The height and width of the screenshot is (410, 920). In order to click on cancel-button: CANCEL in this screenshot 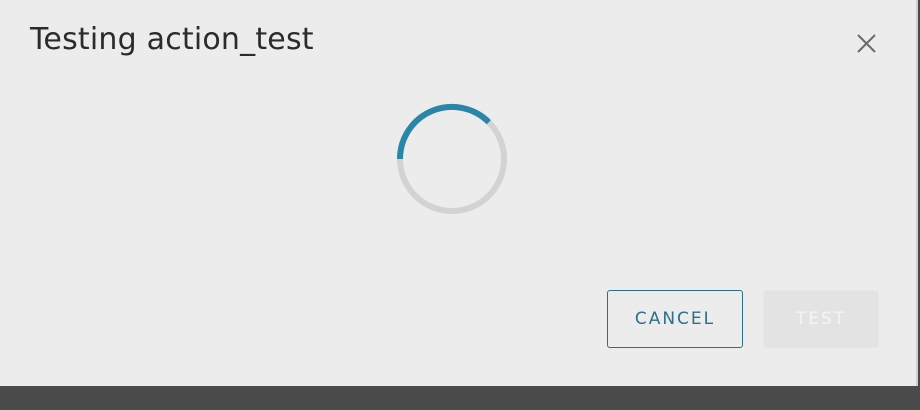, I will do `click(675, 319)`.